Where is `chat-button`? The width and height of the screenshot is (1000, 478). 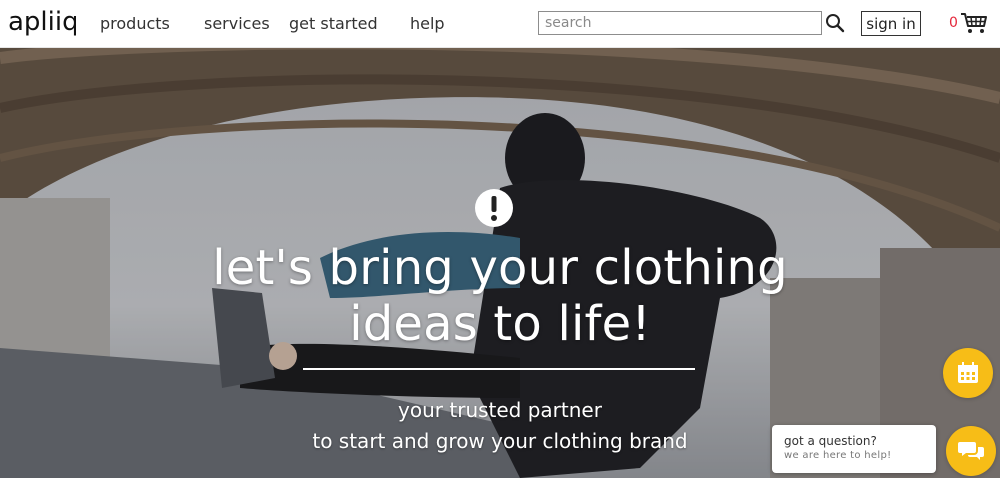 chat-button is located at coordinates (971, 451).